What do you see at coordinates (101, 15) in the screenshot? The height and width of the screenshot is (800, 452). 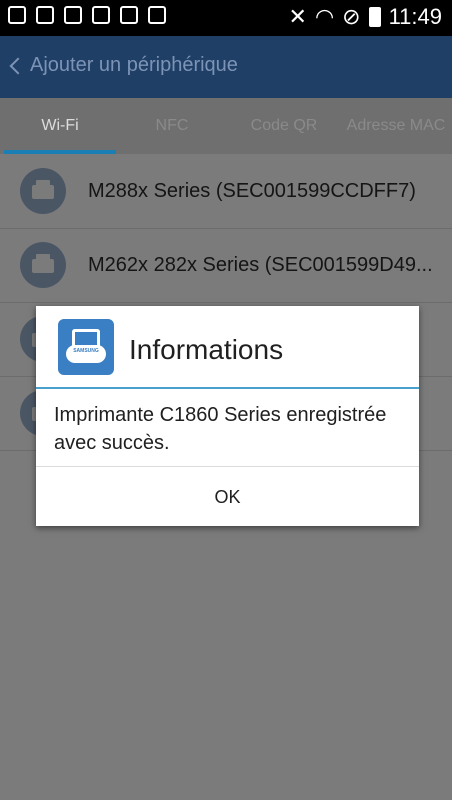 I see `screenshot-icon` at bounding box center [101, 15].